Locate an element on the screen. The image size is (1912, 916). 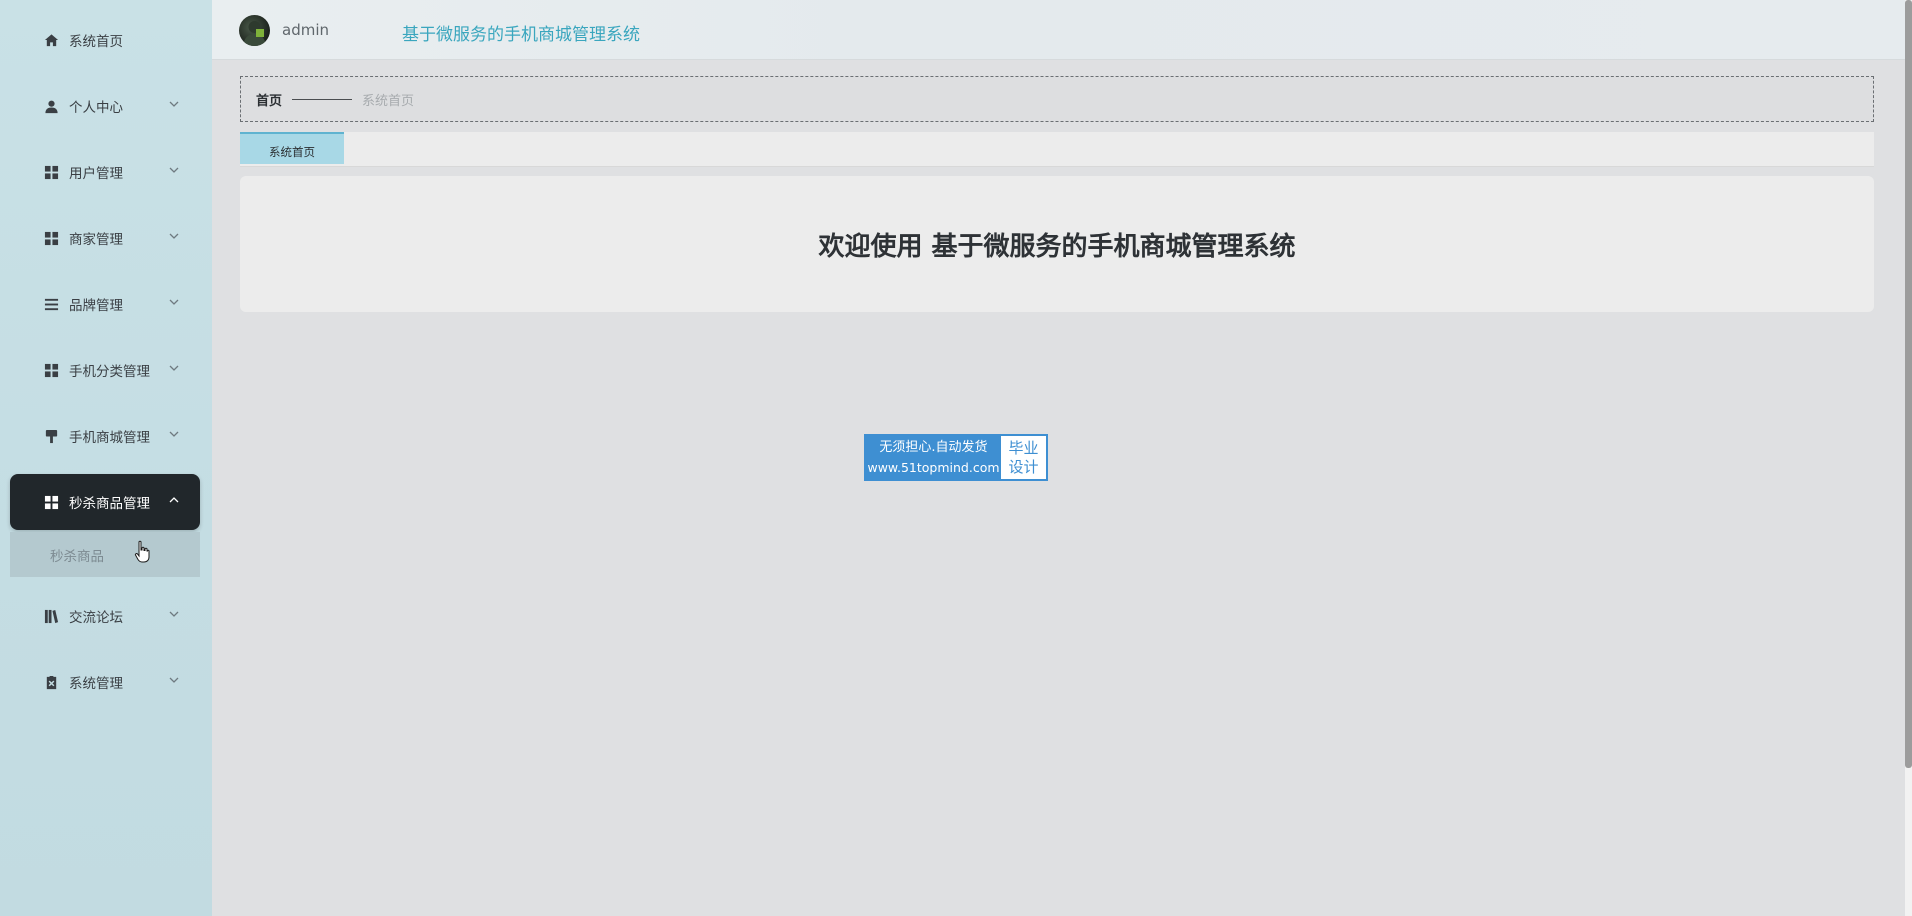
tab-label: 系统首页 is located at coordinates (292, 152).